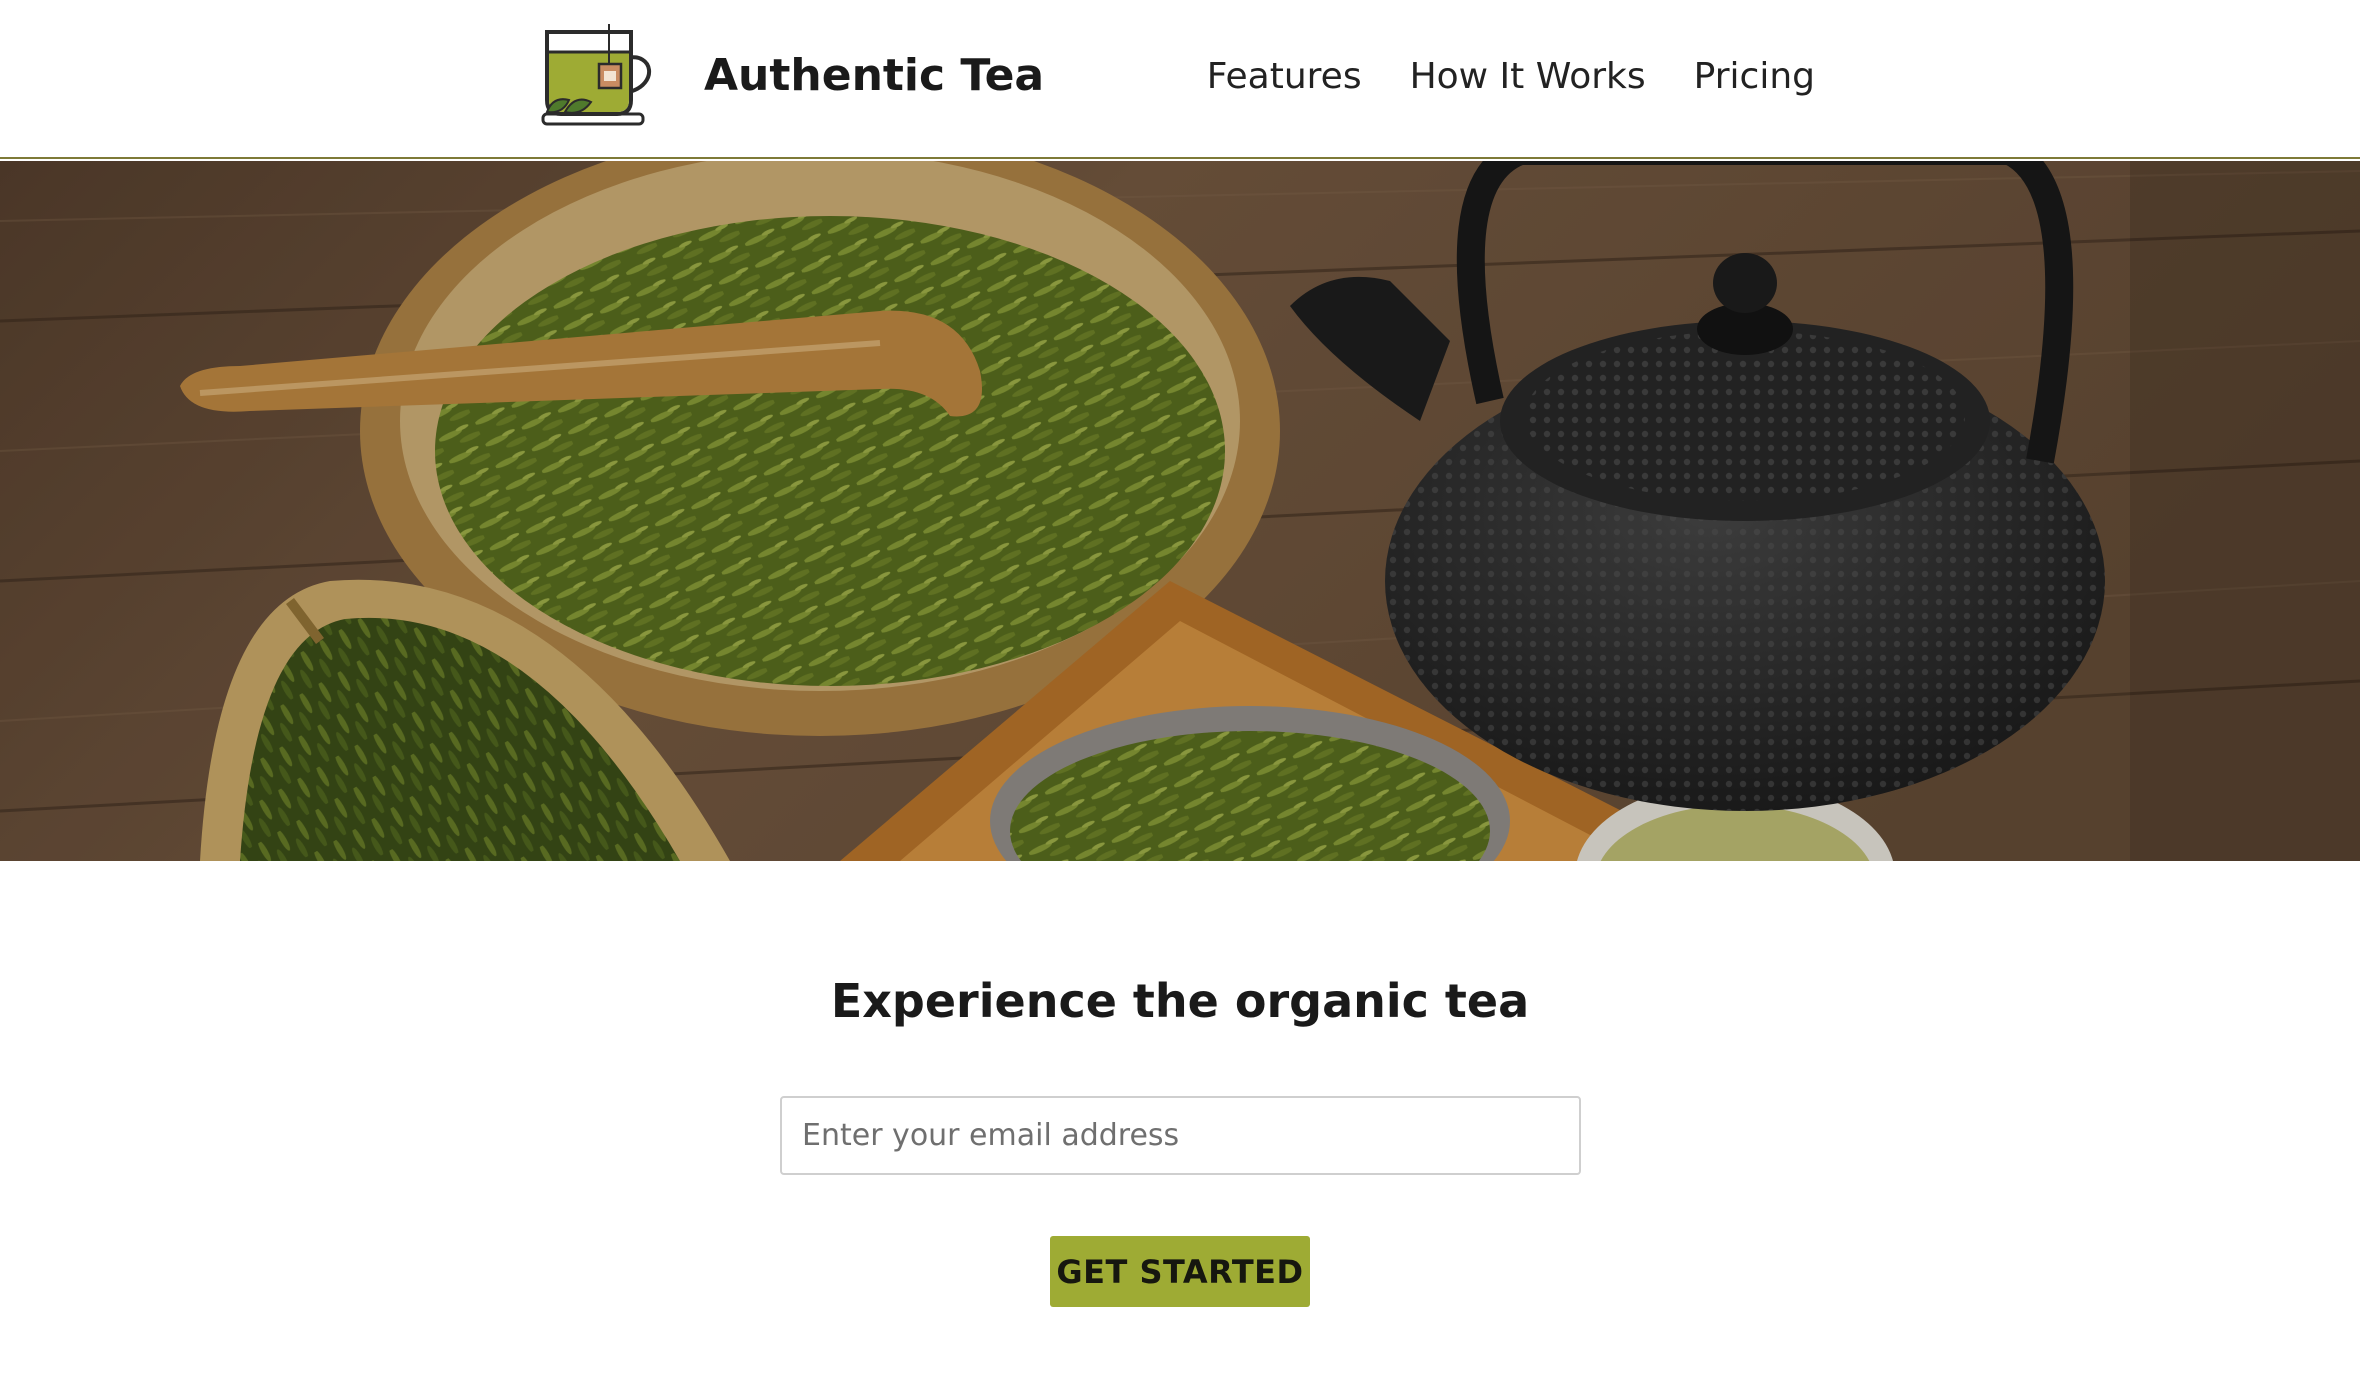 The height and width of the screenshot is (1381, 2360). I want to click on nav-link-pricing: Pricing, so click(1754, 76).